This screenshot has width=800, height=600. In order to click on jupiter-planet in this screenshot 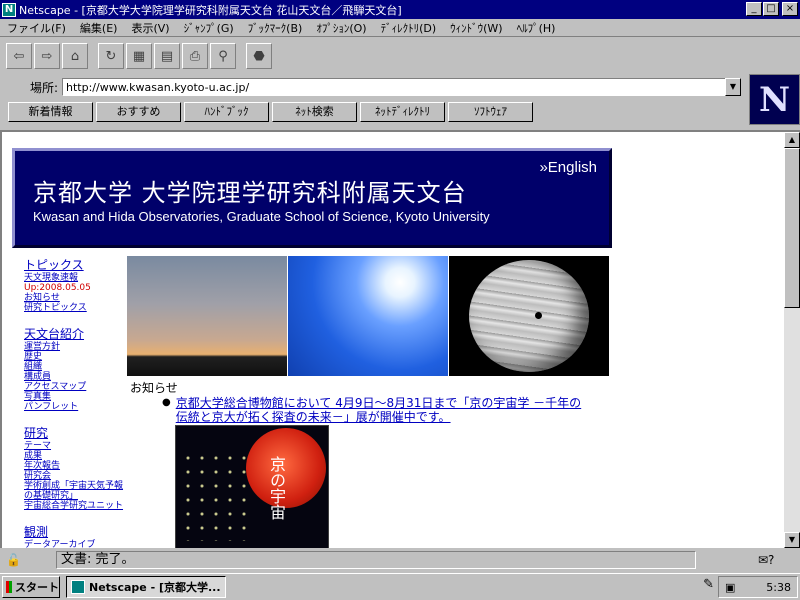, I will do `click(529, 316)`.